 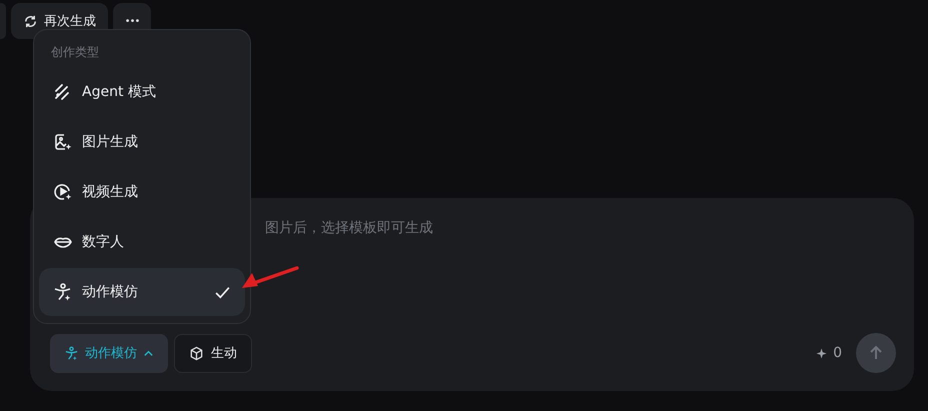 I want to click on credit-count: 0, so click(x=837, y=353).